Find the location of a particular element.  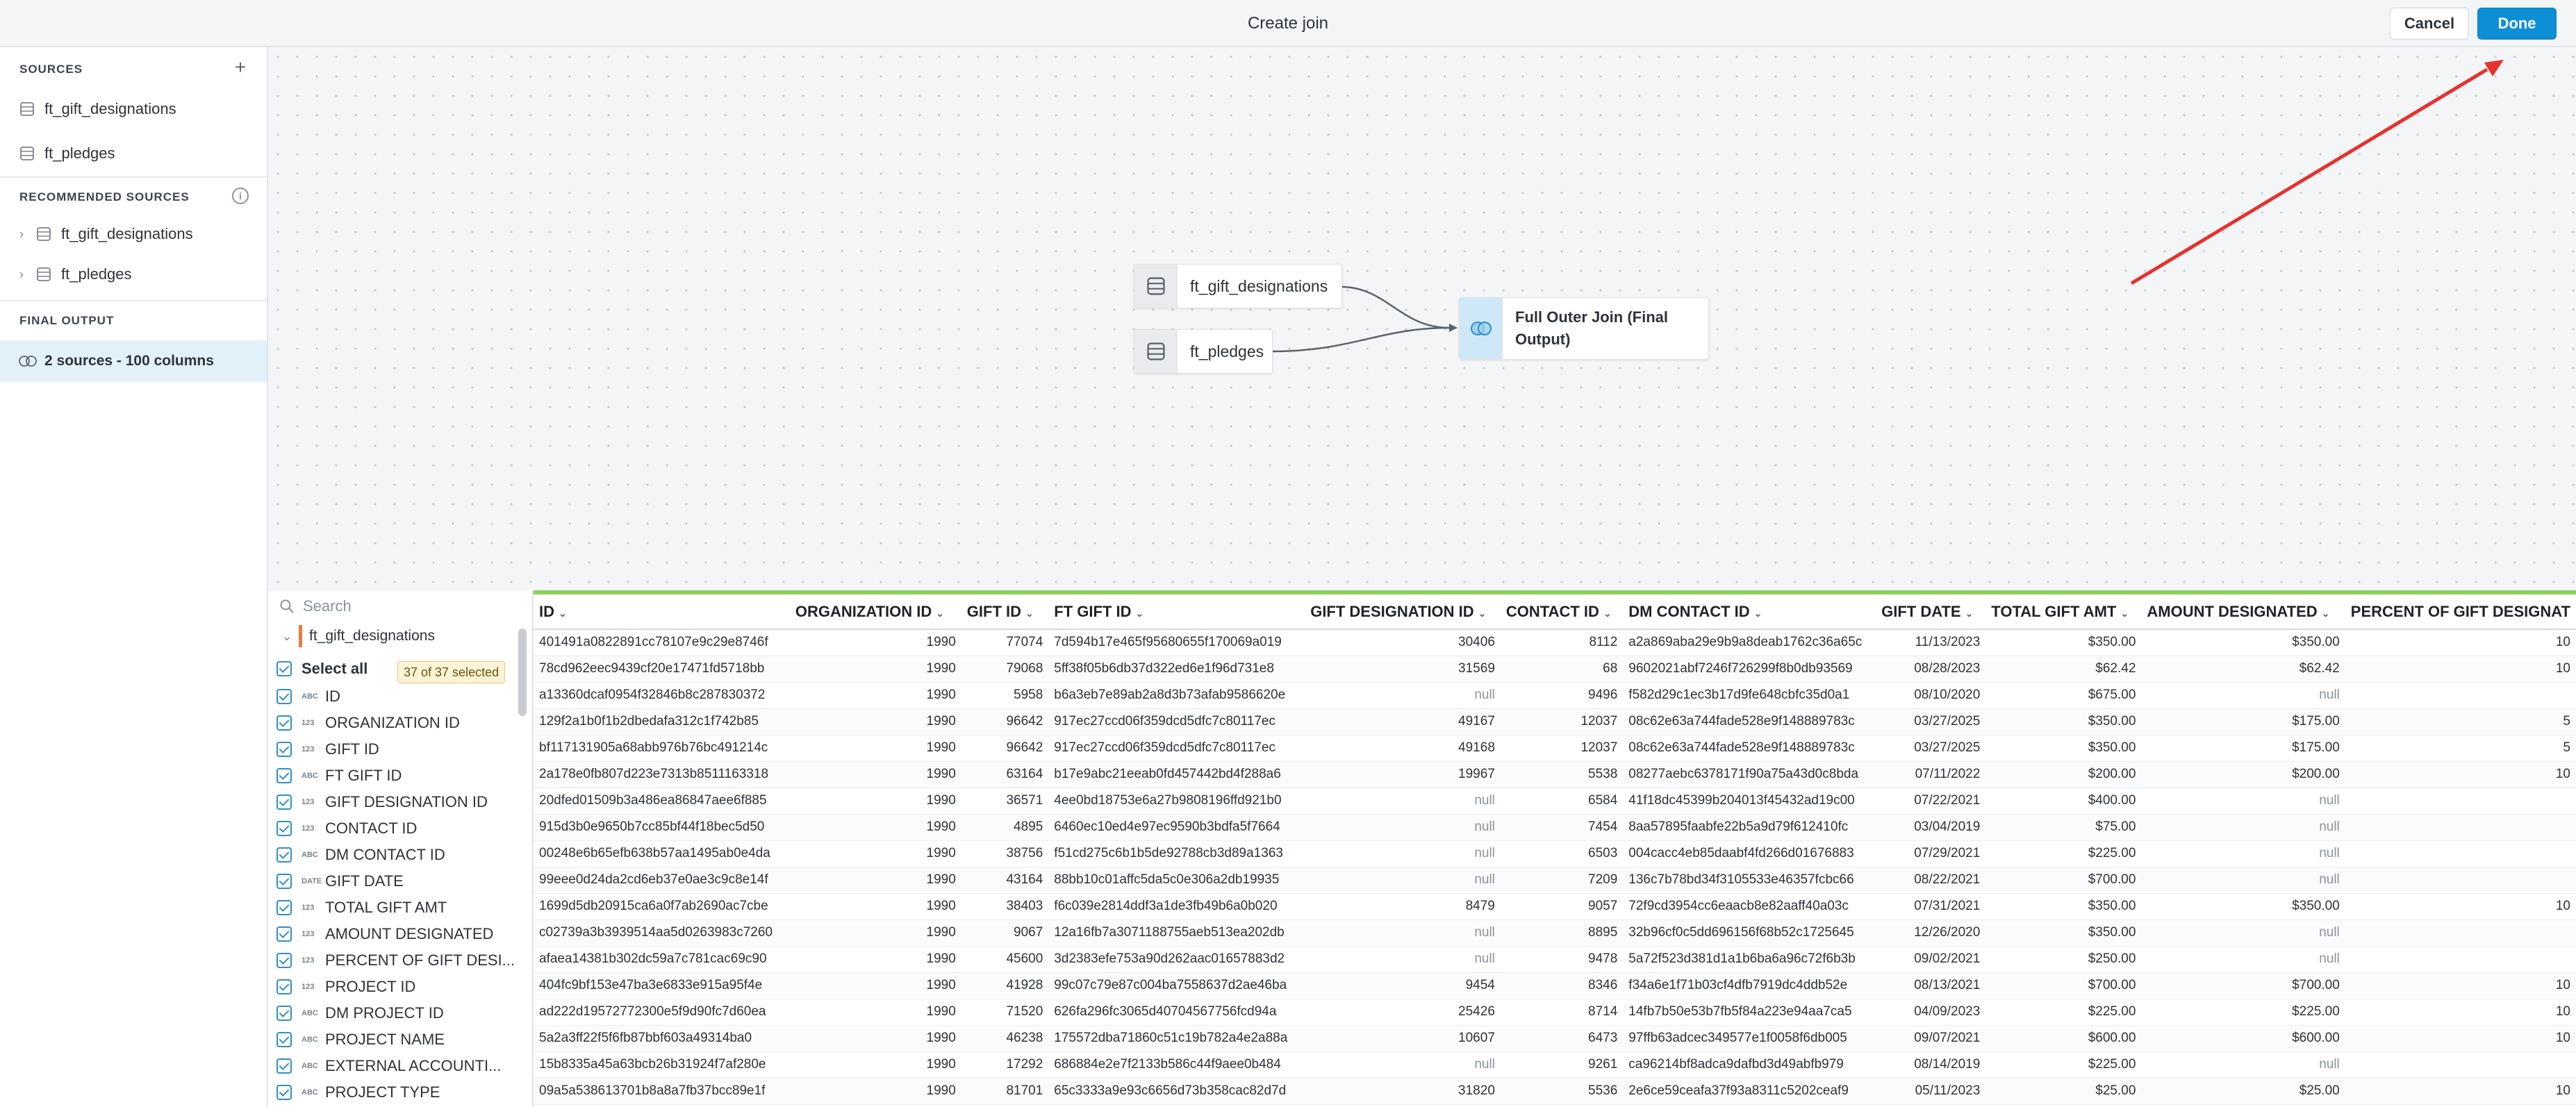

column-header: GIFT DESIGNATION ID ⌄ is located at coordinates (1403, 612).